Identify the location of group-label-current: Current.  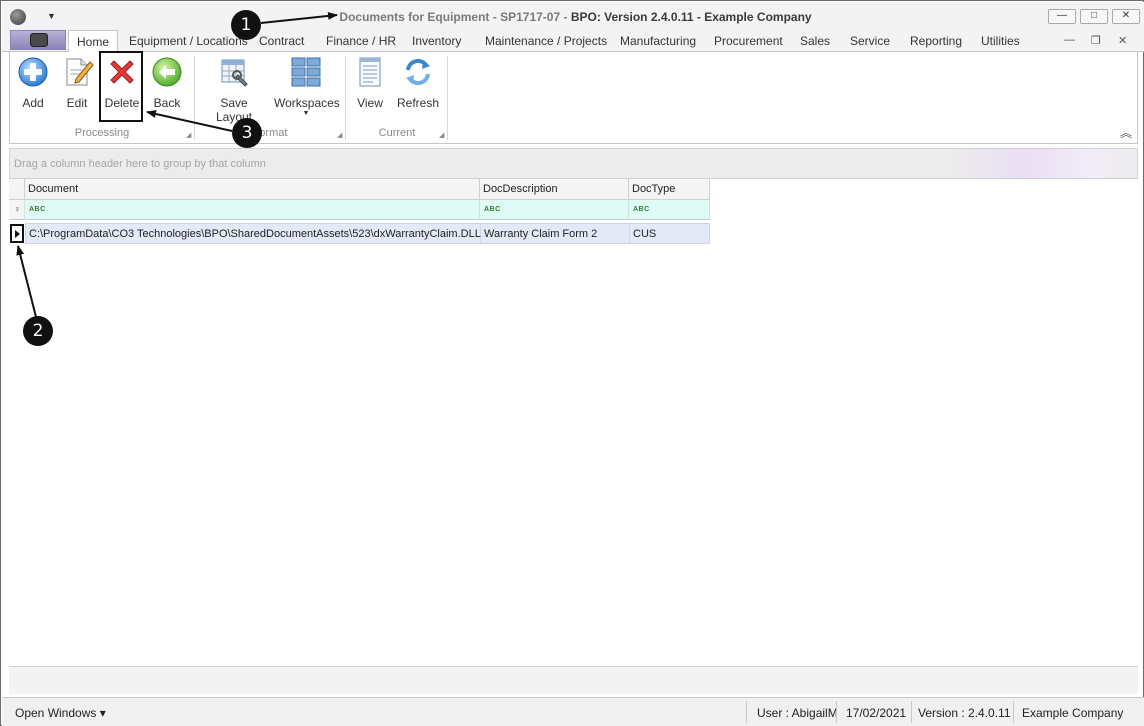
(397, 133).